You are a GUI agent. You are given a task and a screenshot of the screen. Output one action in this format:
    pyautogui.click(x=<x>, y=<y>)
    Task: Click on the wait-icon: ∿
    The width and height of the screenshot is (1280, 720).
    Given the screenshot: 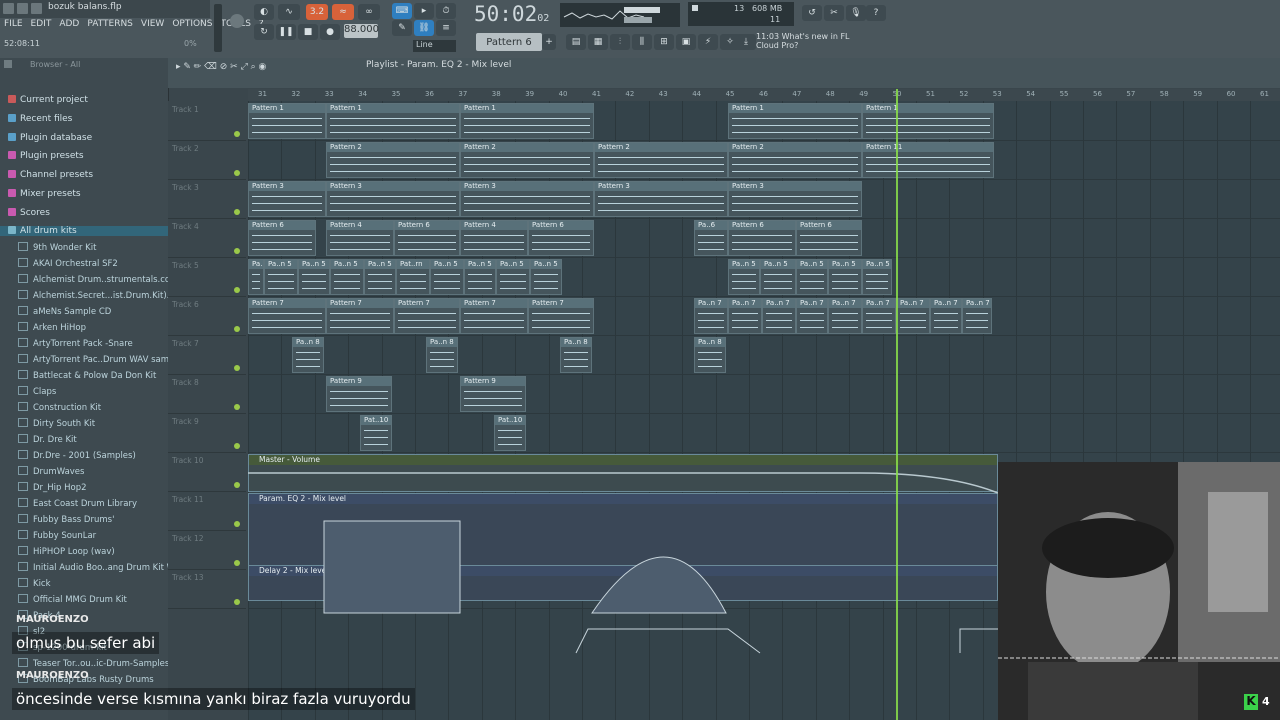 What is the action you would take?
    pyautogui.click(x=289, y=12)
    